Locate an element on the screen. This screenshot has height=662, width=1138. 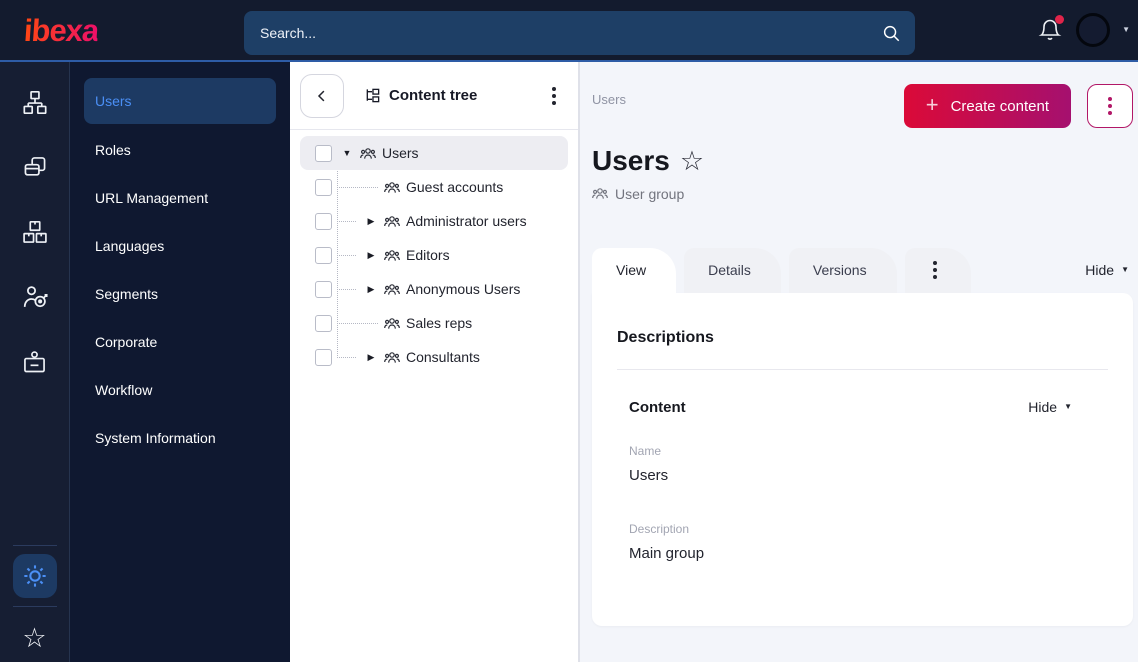
content-section-toggle: Hide ▼ is located at coordinates (1050, 407).